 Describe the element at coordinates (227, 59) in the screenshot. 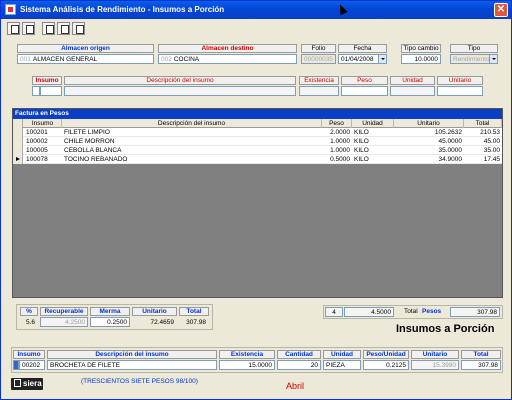

I see `almacen-destino-field: 002 COCINA` at that location.